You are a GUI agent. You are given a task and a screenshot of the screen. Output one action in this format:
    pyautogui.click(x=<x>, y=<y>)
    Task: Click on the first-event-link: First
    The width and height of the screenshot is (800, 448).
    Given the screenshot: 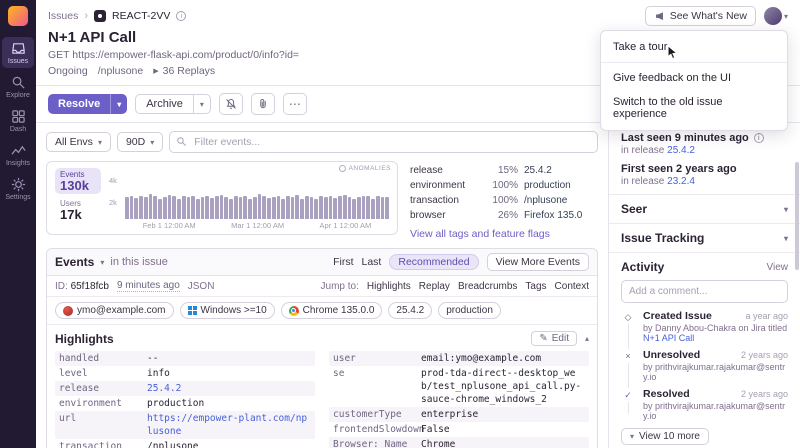 What is the action you would take?
    pyautogui.click(x=343, y=262)
    